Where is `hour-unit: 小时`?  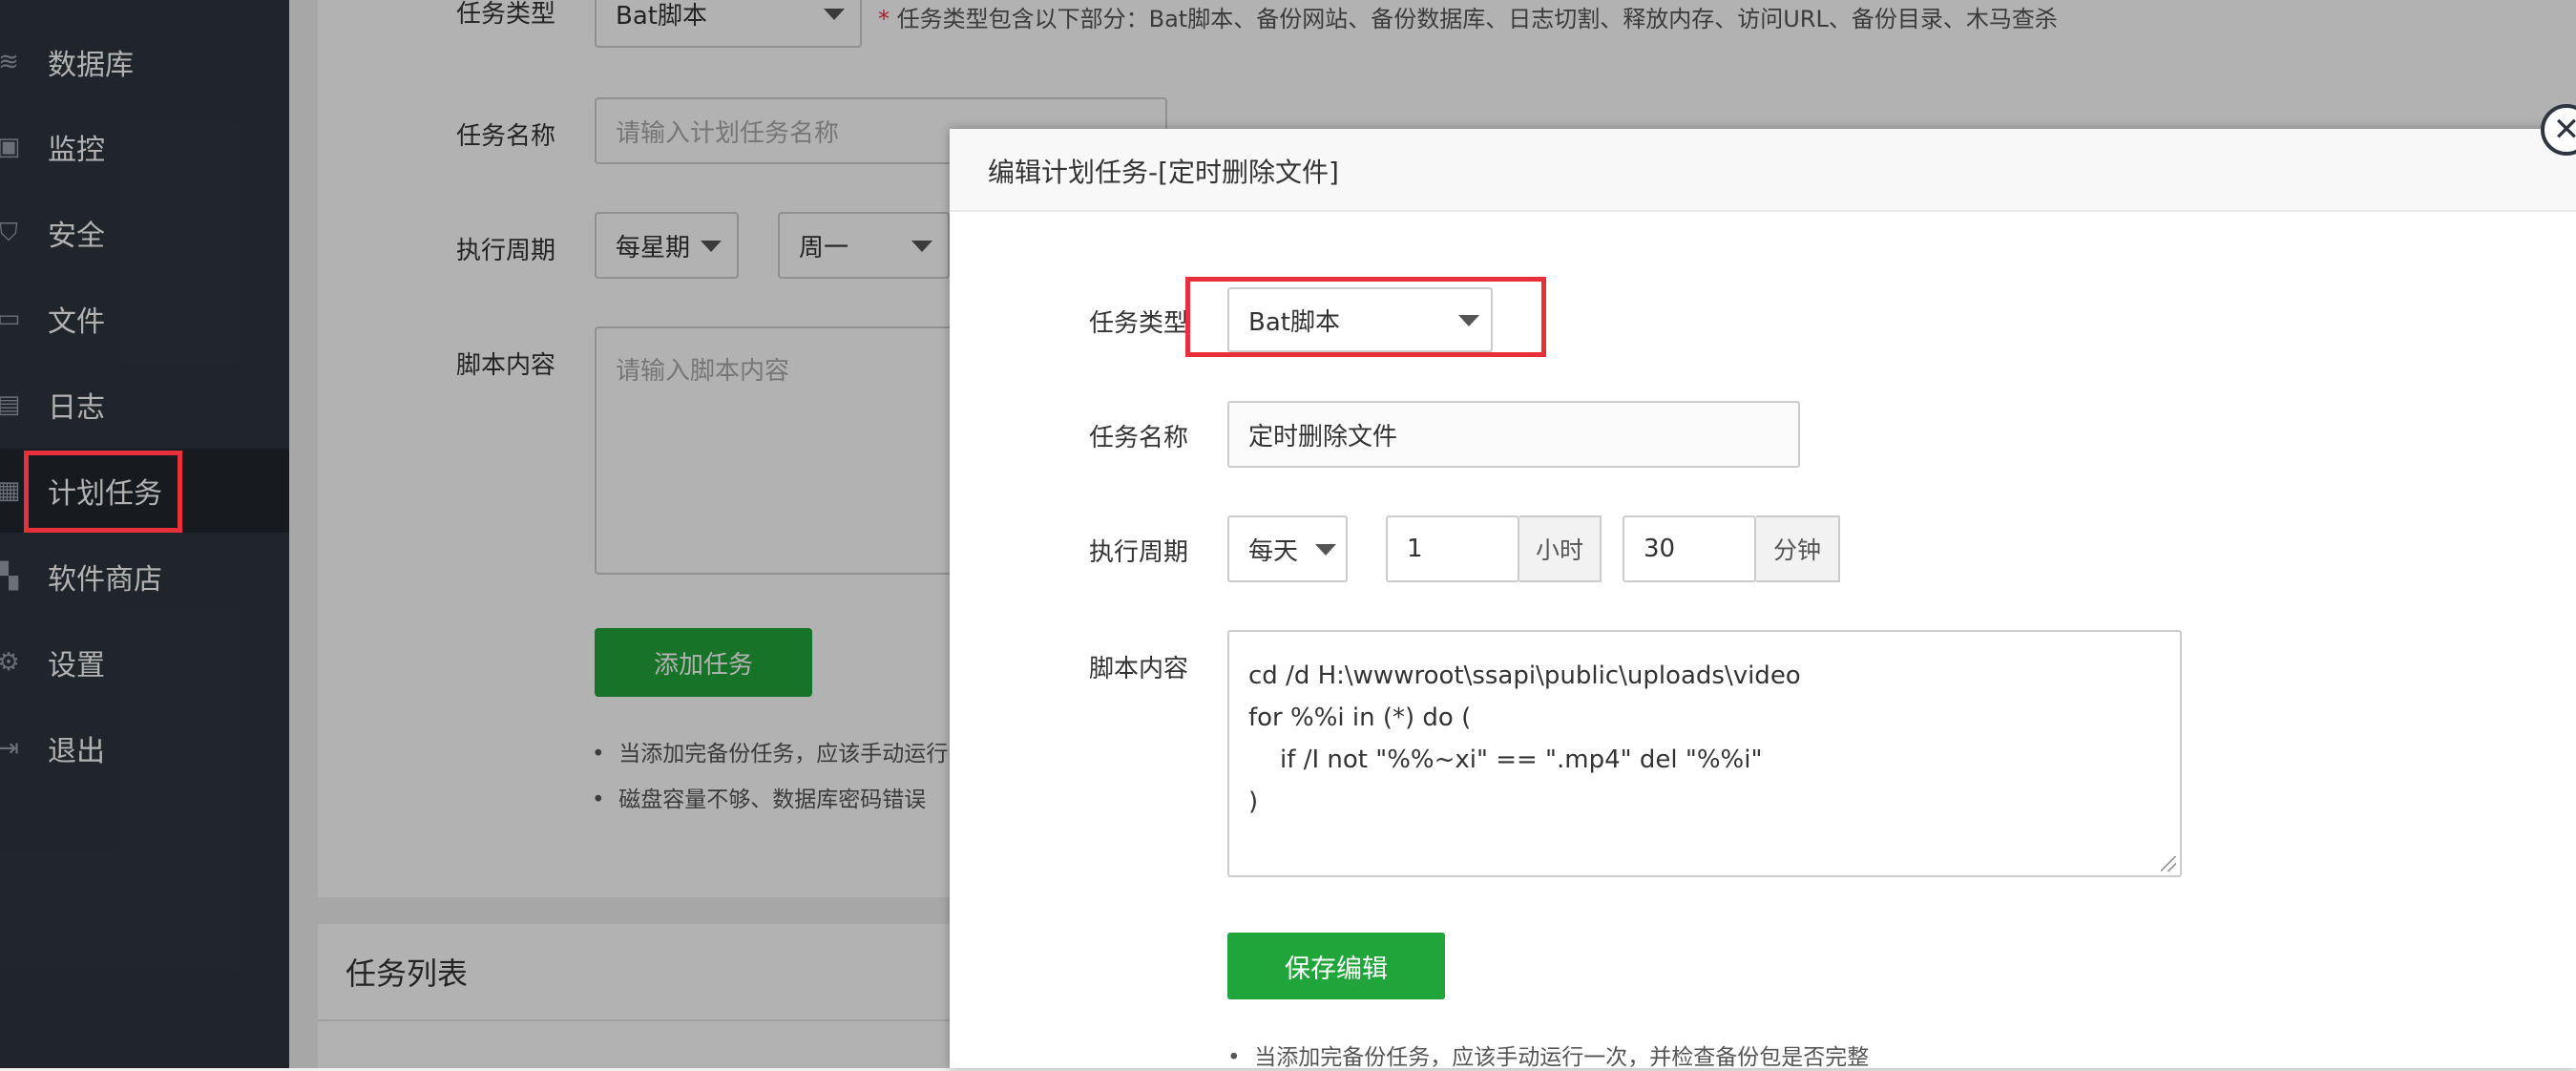
hour-unit: 小时 is located at coordinates (1560, 548).